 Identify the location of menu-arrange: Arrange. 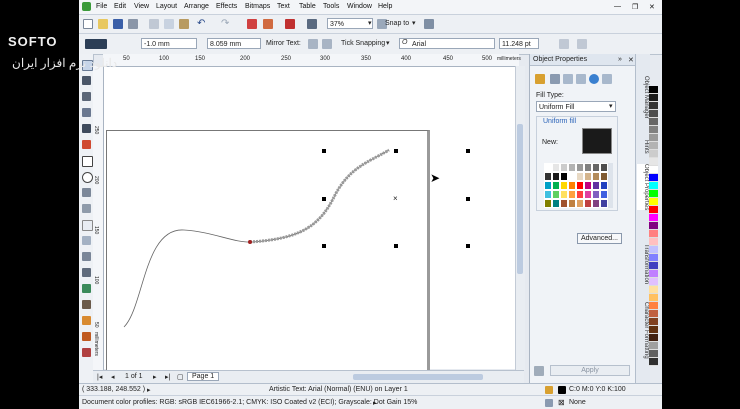
(196, 6).